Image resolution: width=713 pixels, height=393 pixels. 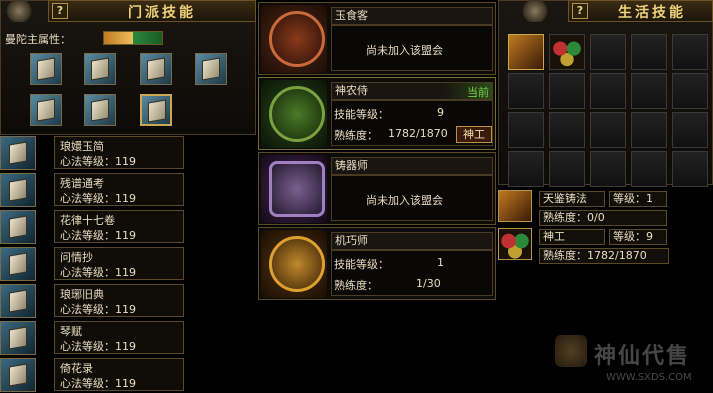 I want to click on skill-info-box: 问情抄心法等级：119, so click(x=119, y=263).